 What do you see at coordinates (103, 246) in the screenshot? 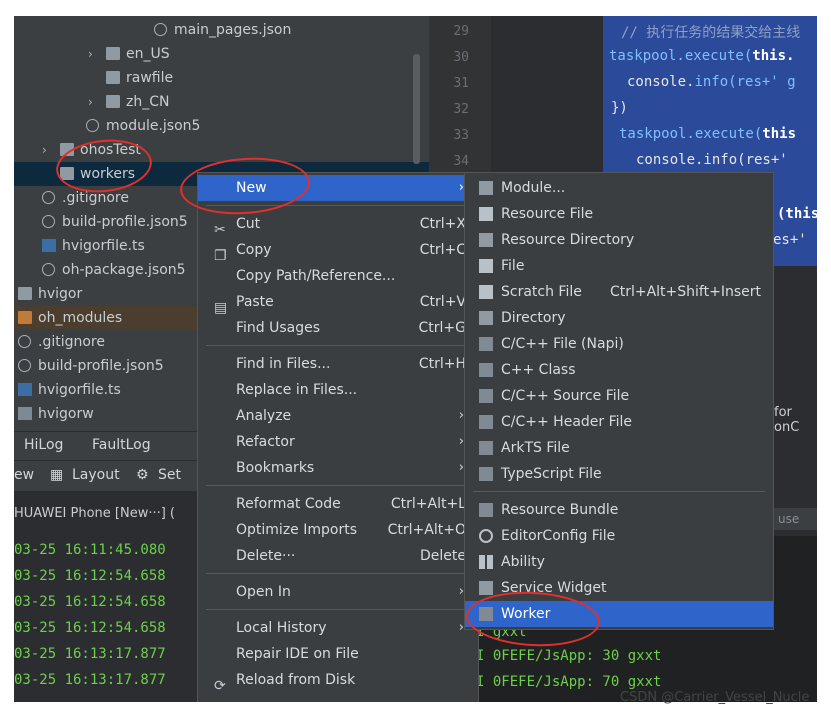
I see `tree-item-label: hvigorfile.ts` at bounding box center [103, 246].